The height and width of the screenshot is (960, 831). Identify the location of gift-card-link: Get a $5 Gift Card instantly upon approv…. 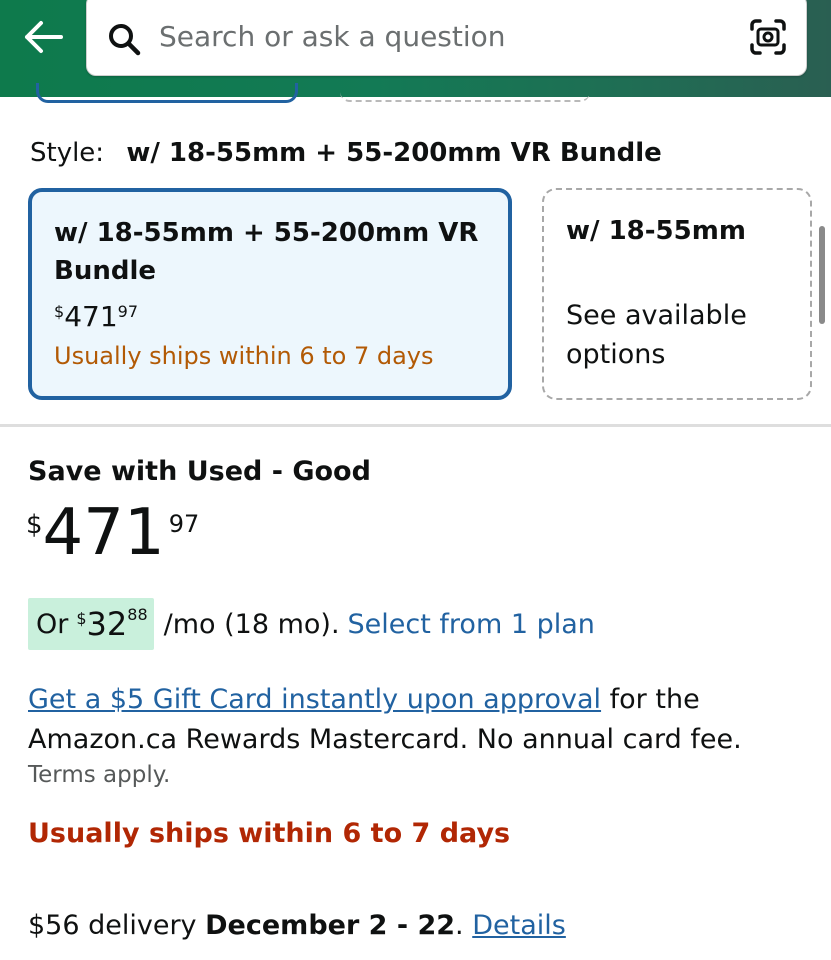
(314, 699).